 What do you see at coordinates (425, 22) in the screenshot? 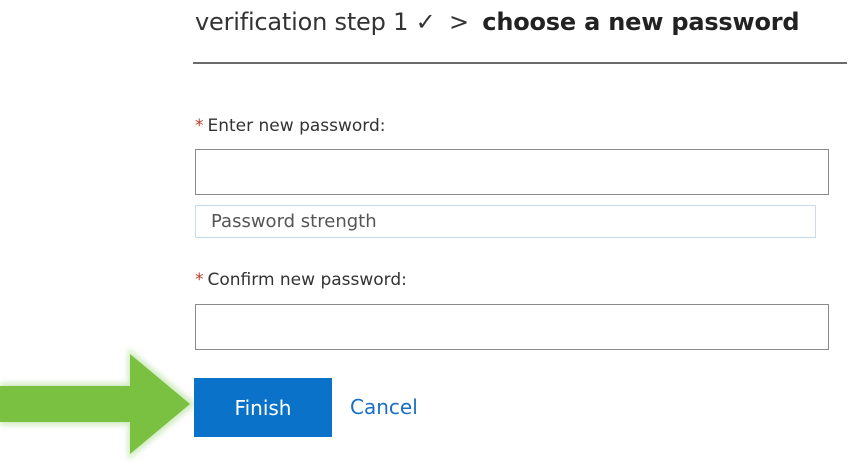
I see `checkmark-icon: ✓` at bounding box center [425, 22].